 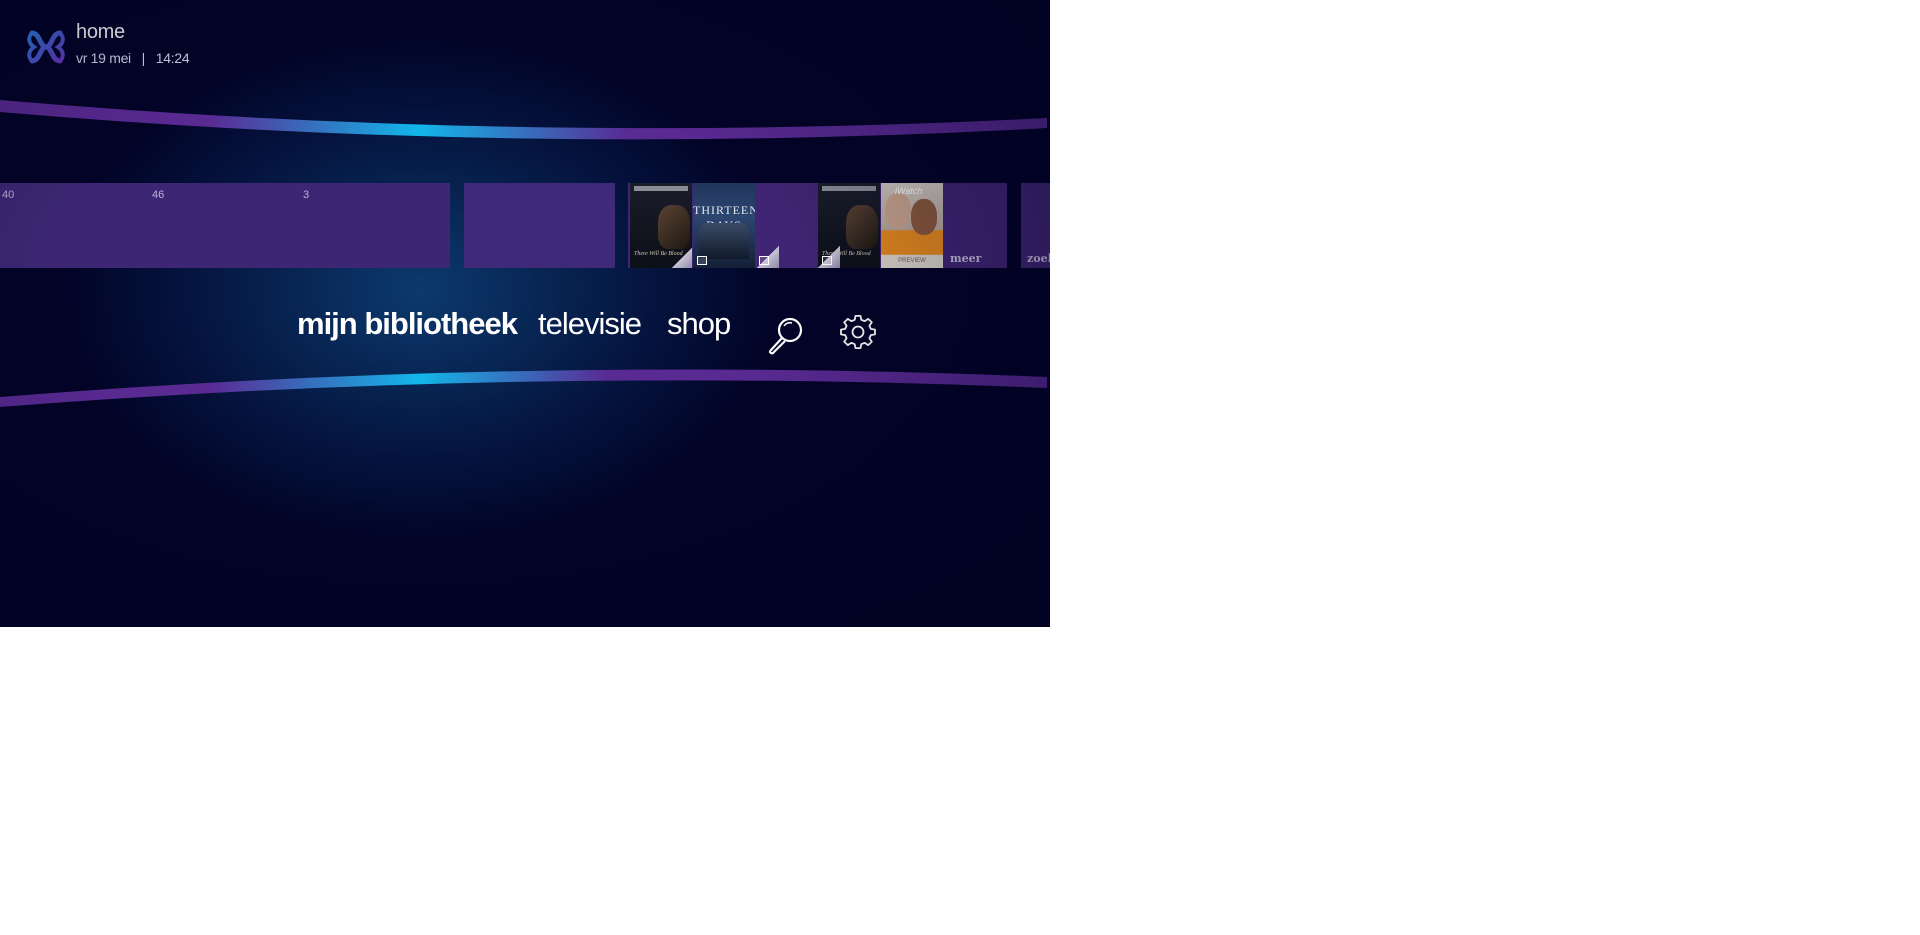 What do you see at coordinates (539, 225) in the screenshot?
I see `empty-tile` at bounding box center [539, 225].